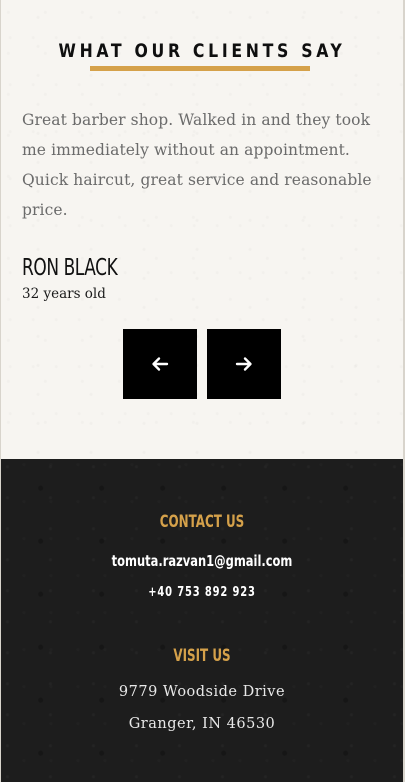  I want to click on section-title: WHAT OUR CLIENTS SAY, so click(202, 51).